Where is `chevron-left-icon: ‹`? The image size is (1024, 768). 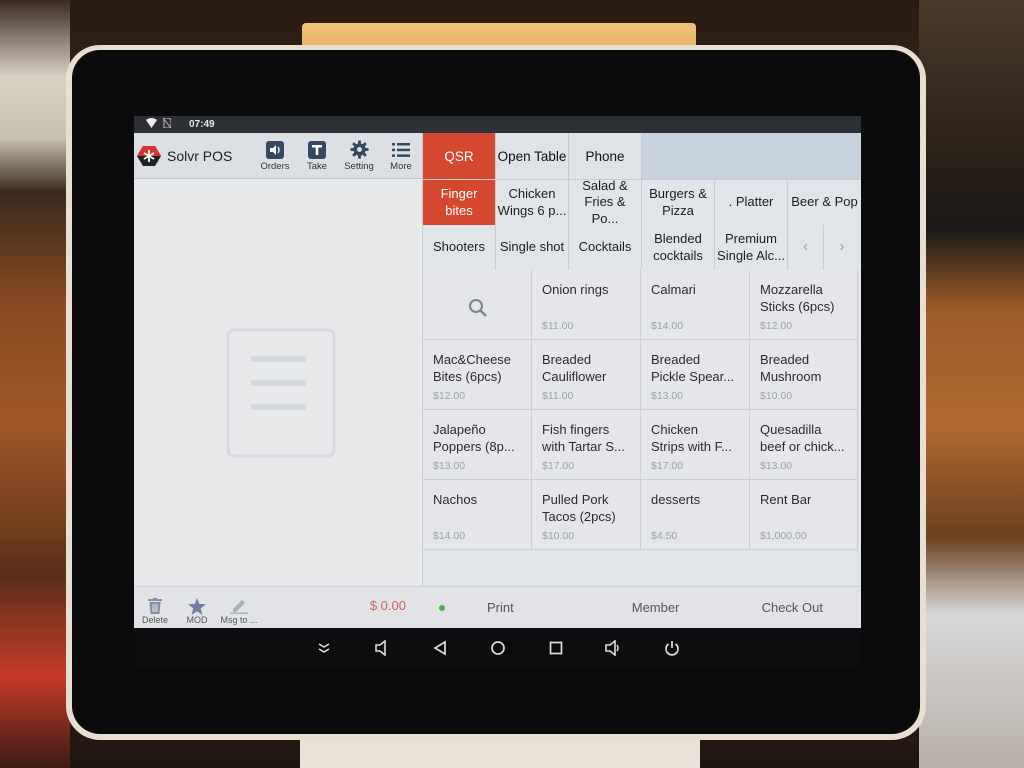
chevron-left-icon: ‹ is located at coordinates (805, 247).